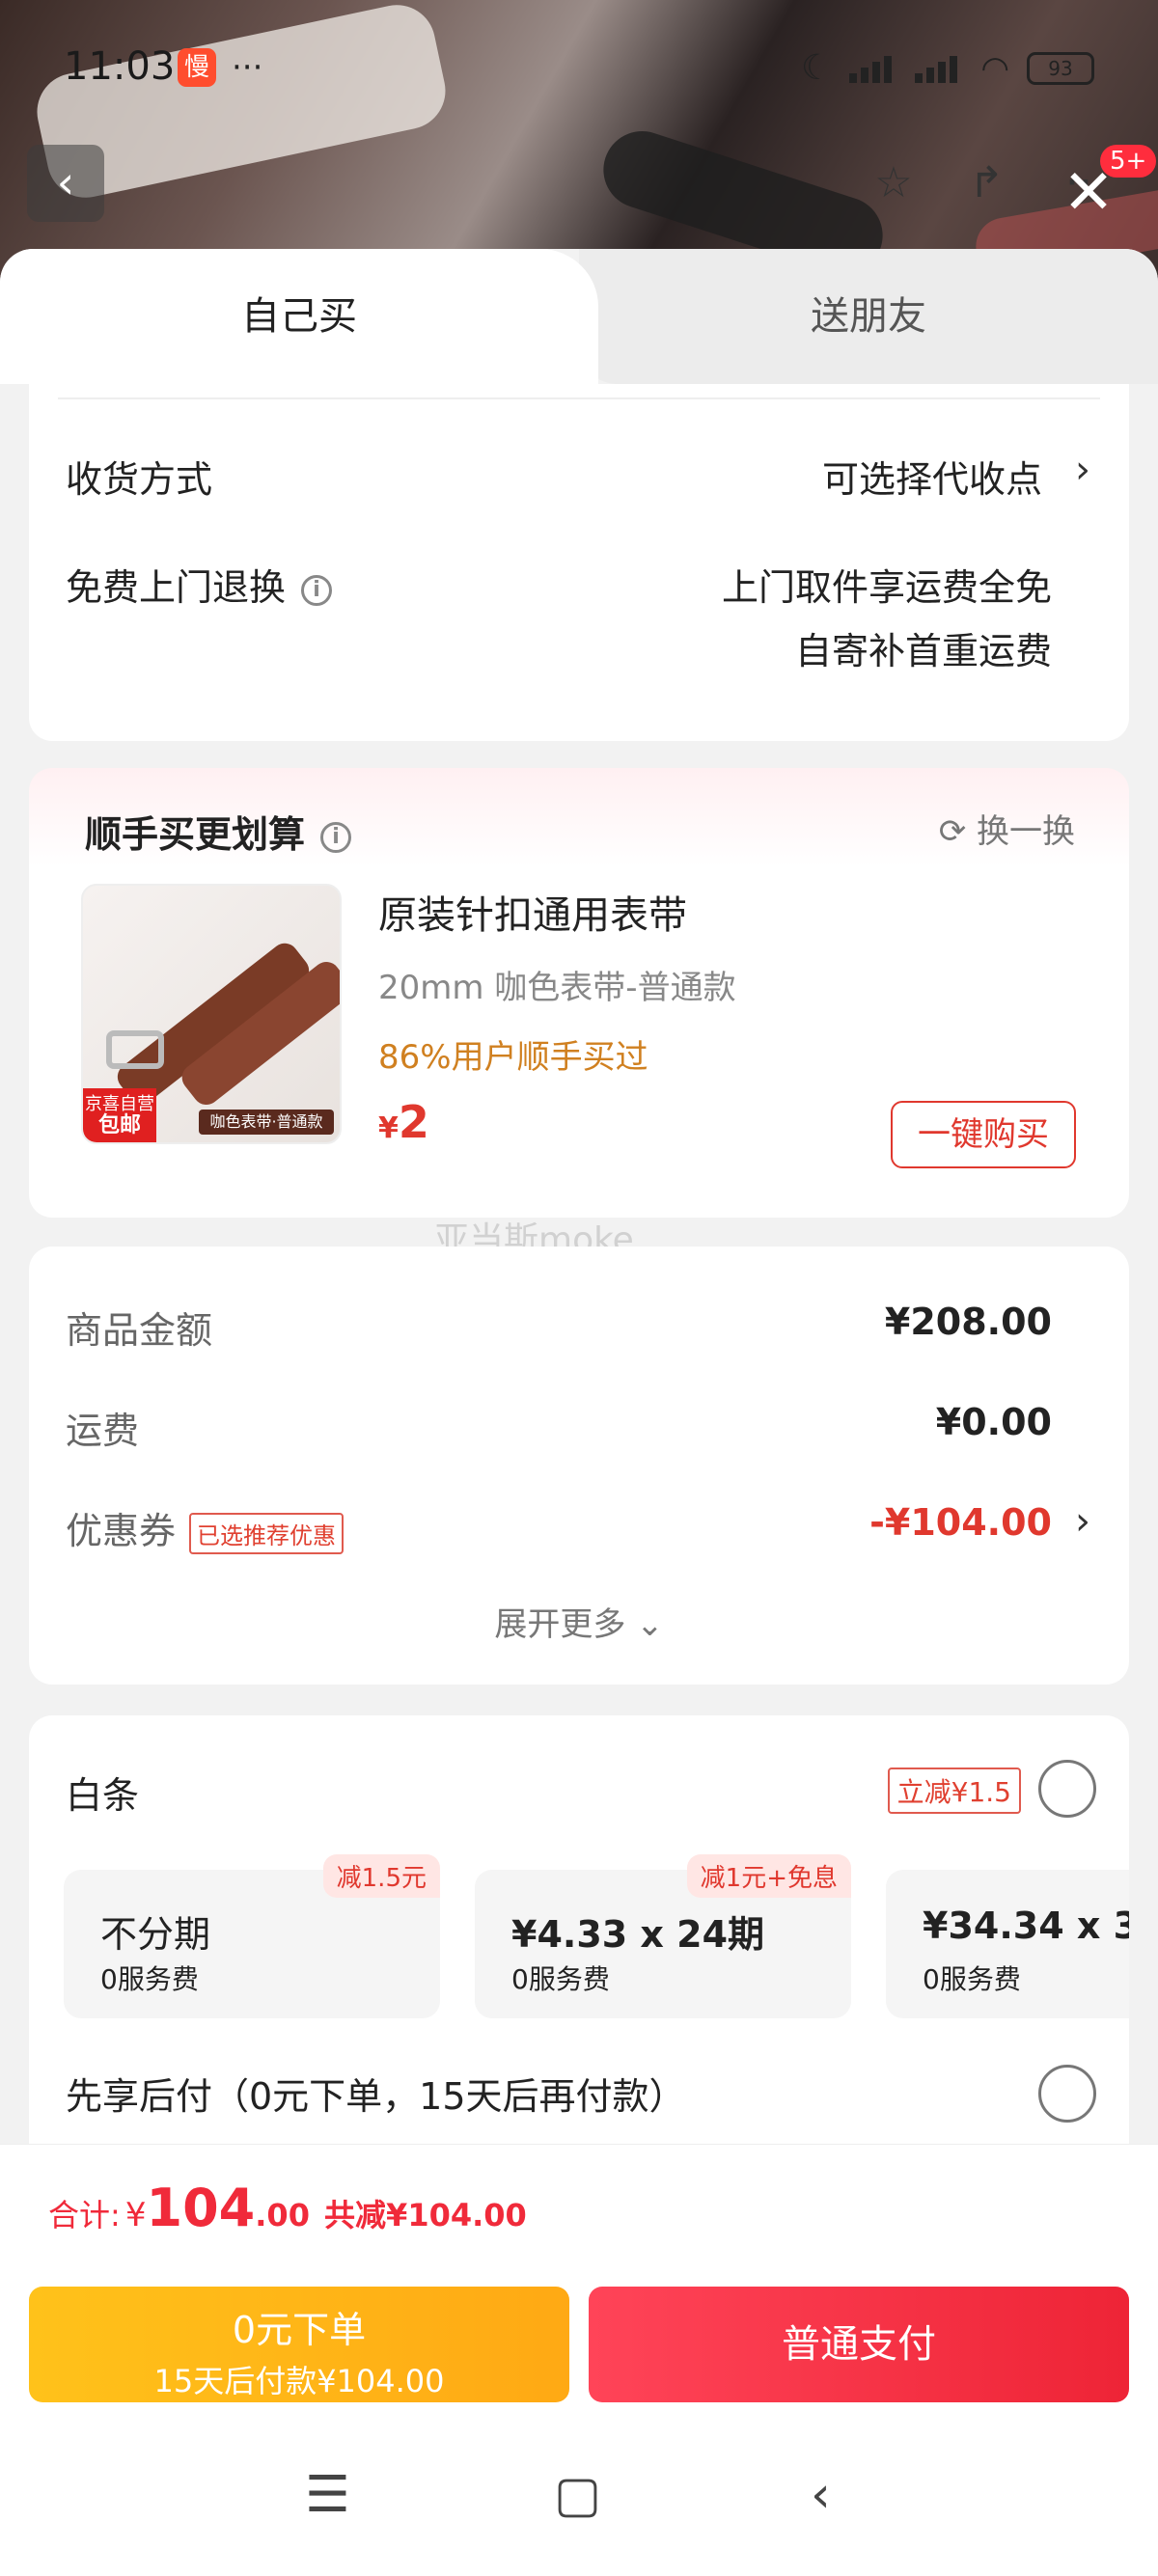 The image size is (1158, 2576). Describe the element at coordinates (817, 68) in the screenshot. I see `moon-icon: ☾` at that location.